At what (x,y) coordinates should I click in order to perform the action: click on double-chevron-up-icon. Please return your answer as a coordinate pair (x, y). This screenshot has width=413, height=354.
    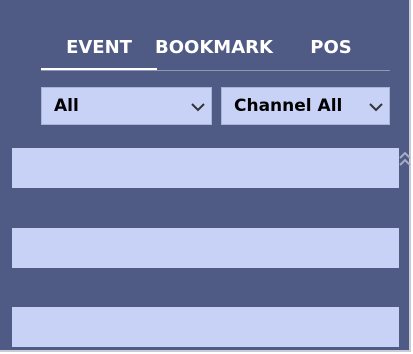
    Looking at the image, I should click on (405, 163).